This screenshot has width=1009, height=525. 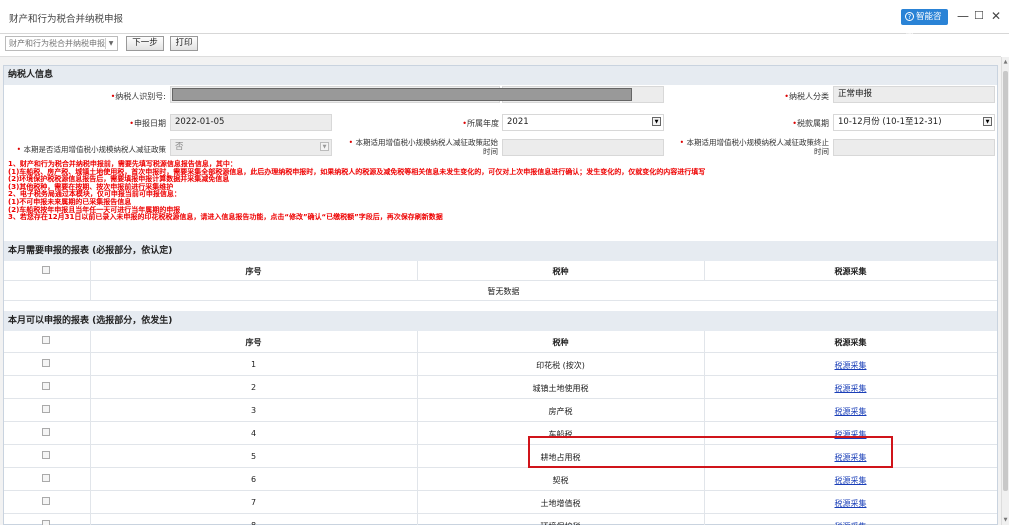 I want to click on row-number: 7, so click(x=253, y=502).